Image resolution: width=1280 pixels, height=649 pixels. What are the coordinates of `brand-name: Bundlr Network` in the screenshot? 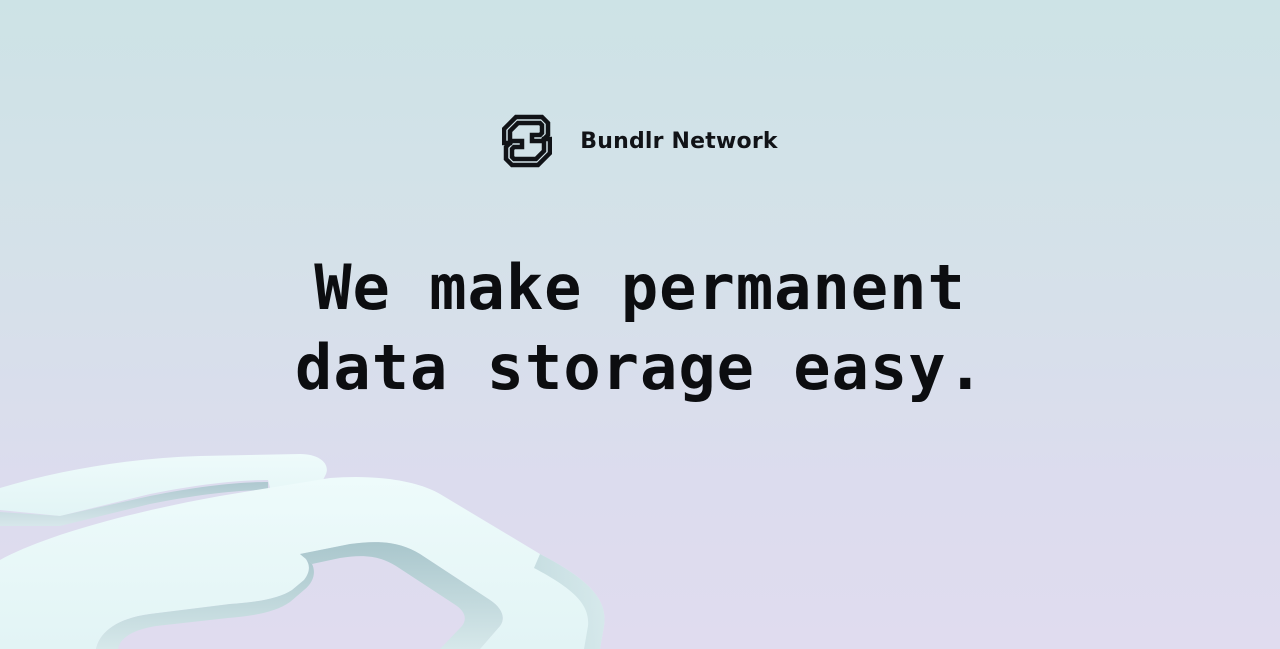 It's located at (679, 141).